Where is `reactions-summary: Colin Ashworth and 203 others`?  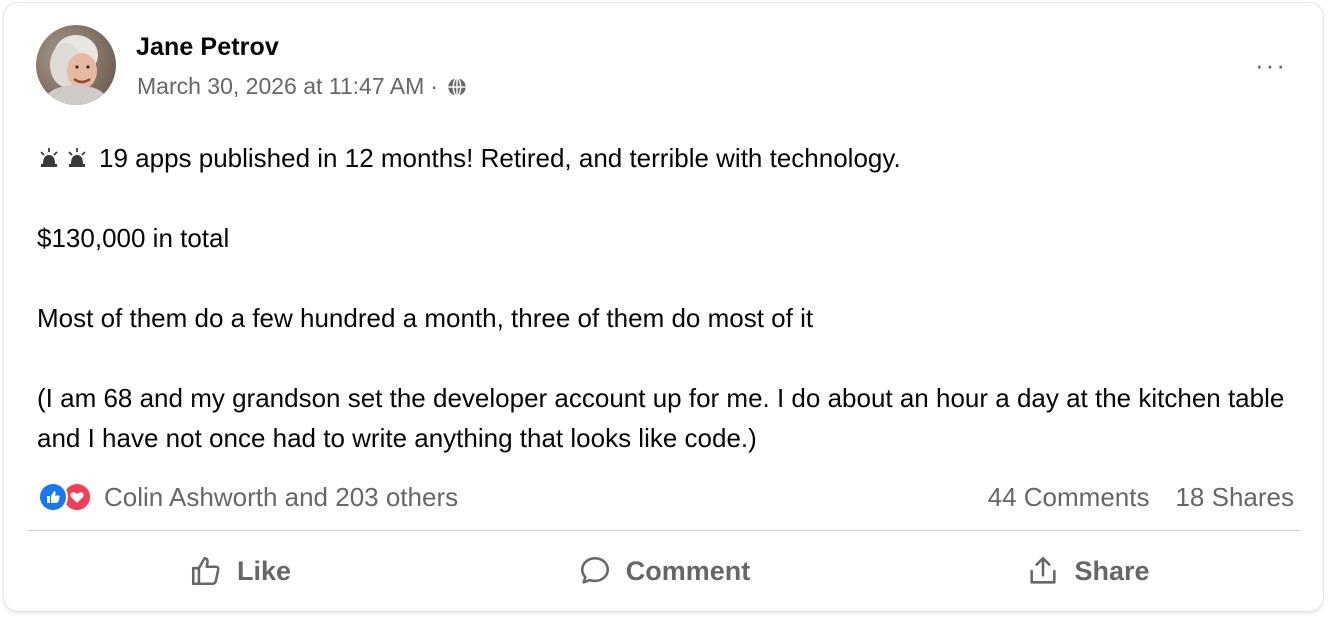 reactions-summary: Colin Ashworth and 203 others is located at coordinates (248, 497).